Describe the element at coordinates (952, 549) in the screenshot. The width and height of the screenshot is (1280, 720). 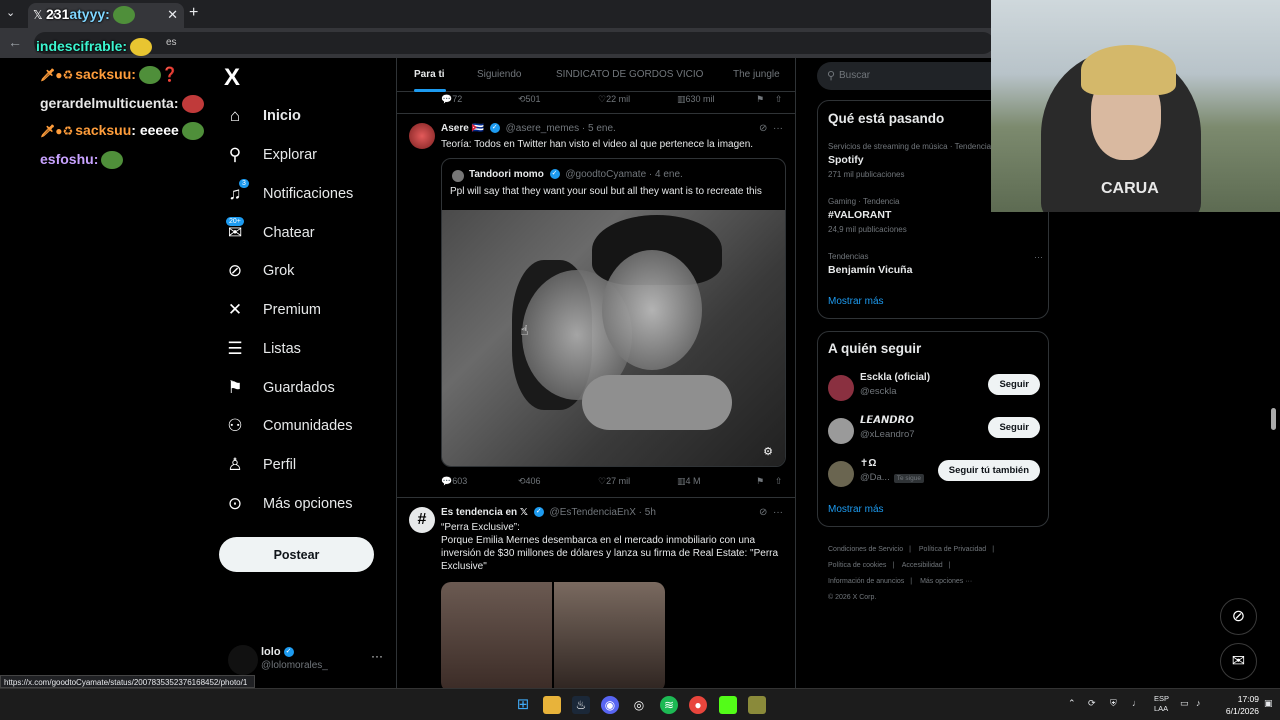
I see `footer-link: Política de Privacidad` at that location.